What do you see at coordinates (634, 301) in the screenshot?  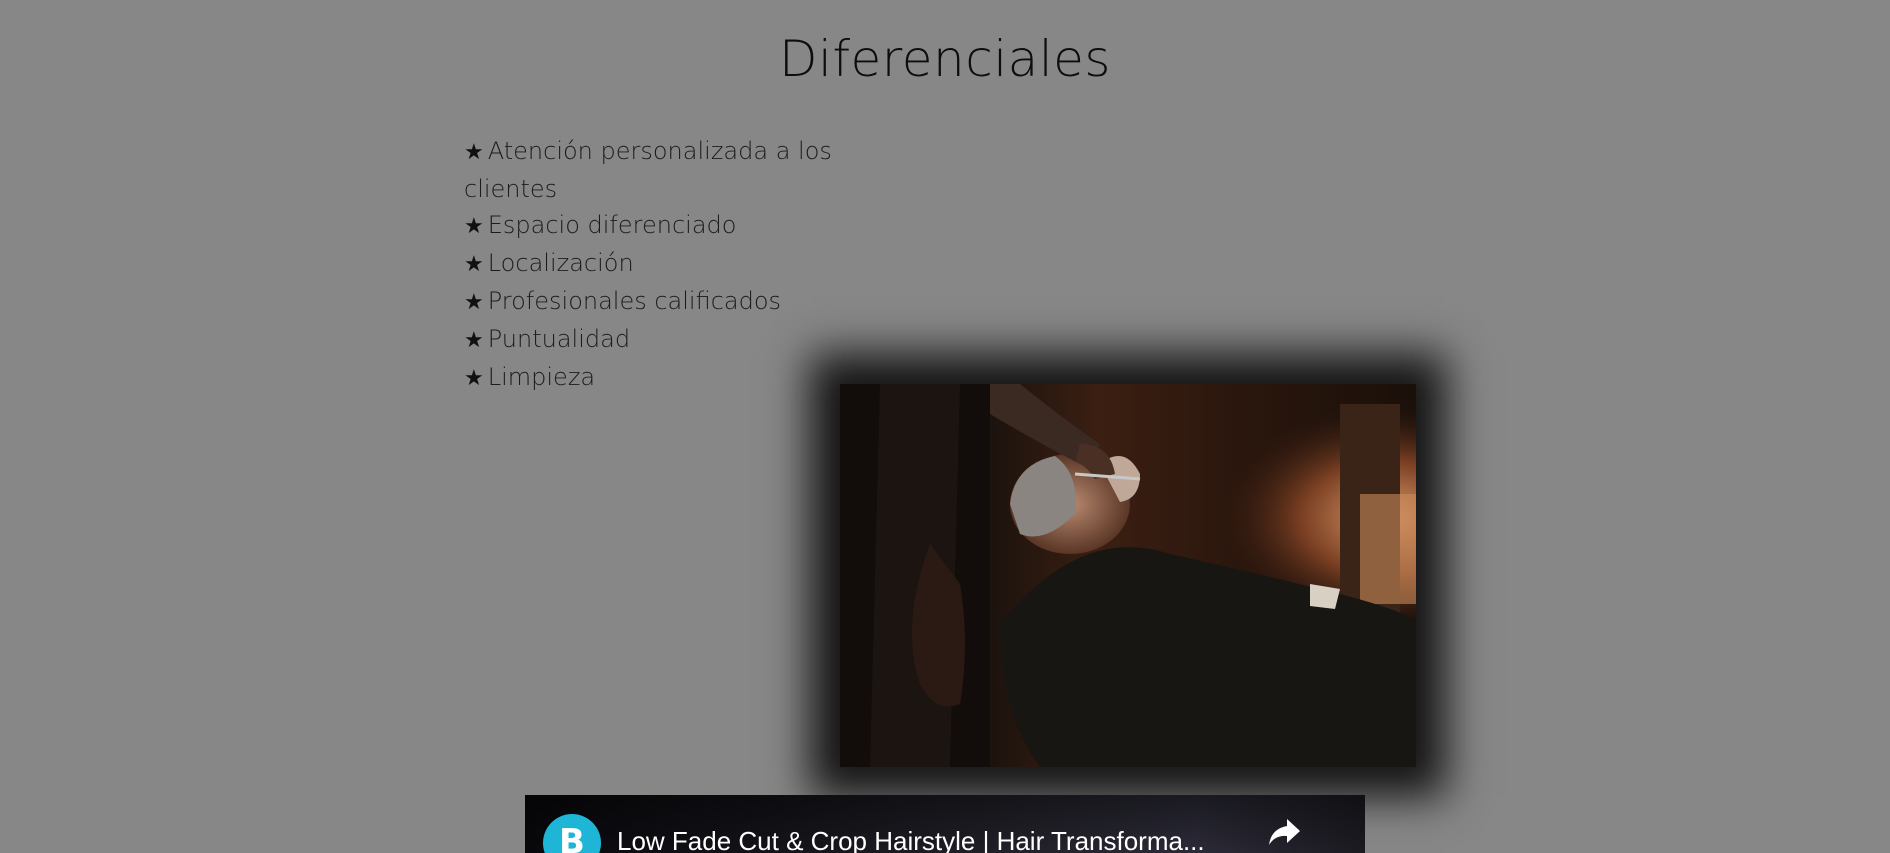 I see `feature-label: Profesionales calificados` at bounding box center [634, 301].